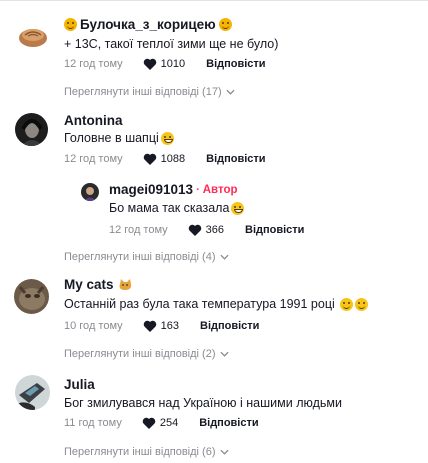 The width and height of the screenshot is (428, 463). I want to click on like-button: 163, so click(161, 326).